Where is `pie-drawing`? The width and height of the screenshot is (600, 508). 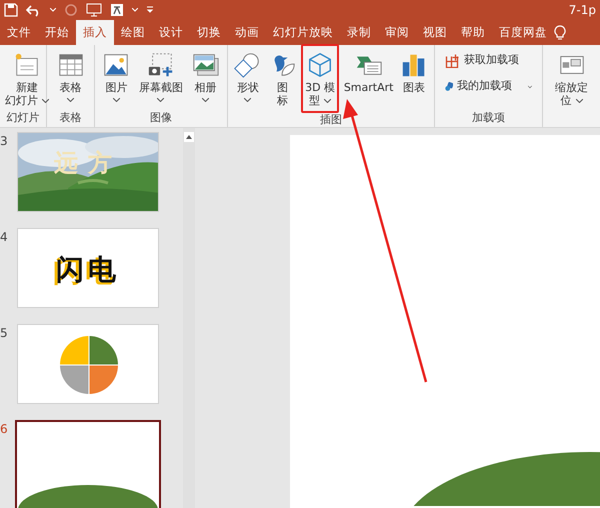 pie-drawing is located at coordinates (89, 364).